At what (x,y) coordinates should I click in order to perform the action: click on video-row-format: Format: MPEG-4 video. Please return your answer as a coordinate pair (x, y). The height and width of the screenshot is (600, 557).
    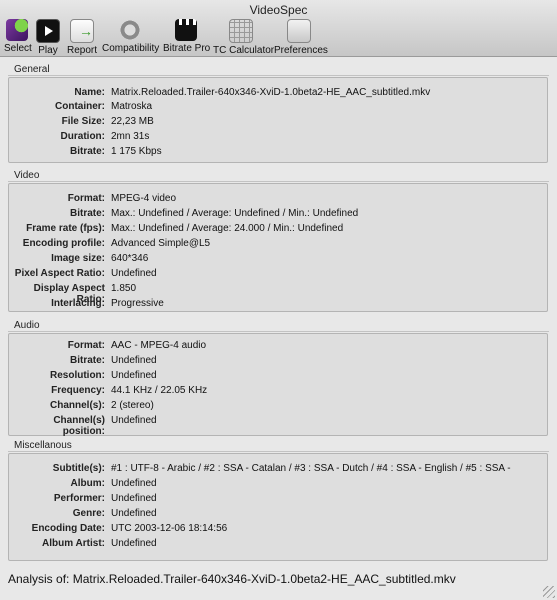
    Looking at the image, I should click on (278, 200).